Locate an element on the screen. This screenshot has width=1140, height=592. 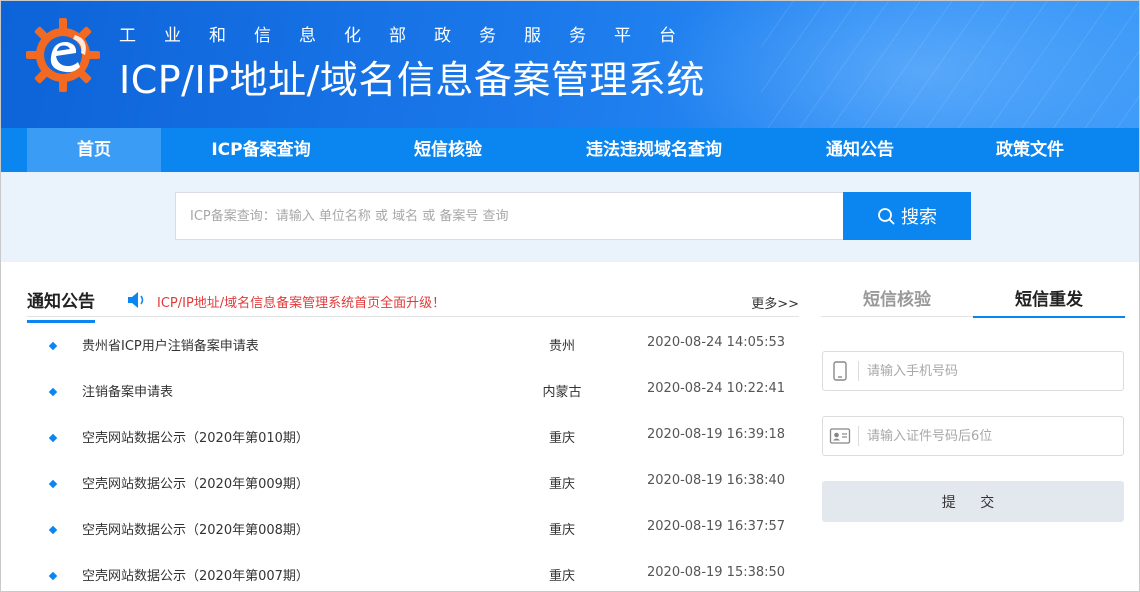
search-input is located at coordinates (509, 216).